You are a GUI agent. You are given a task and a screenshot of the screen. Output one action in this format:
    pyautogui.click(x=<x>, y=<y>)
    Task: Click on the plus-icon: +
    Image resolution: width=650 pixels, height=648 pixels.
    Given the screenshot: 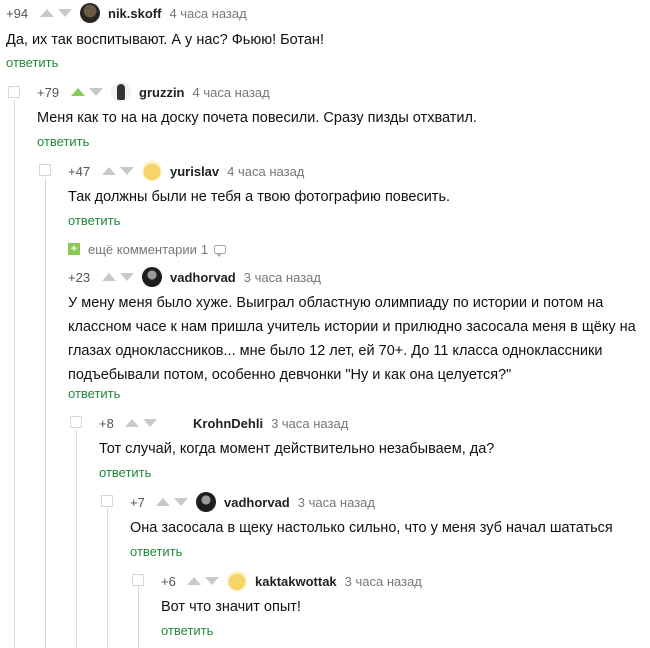 What is the action you would take?
    pyautogui.click(x=74, y=249)
    